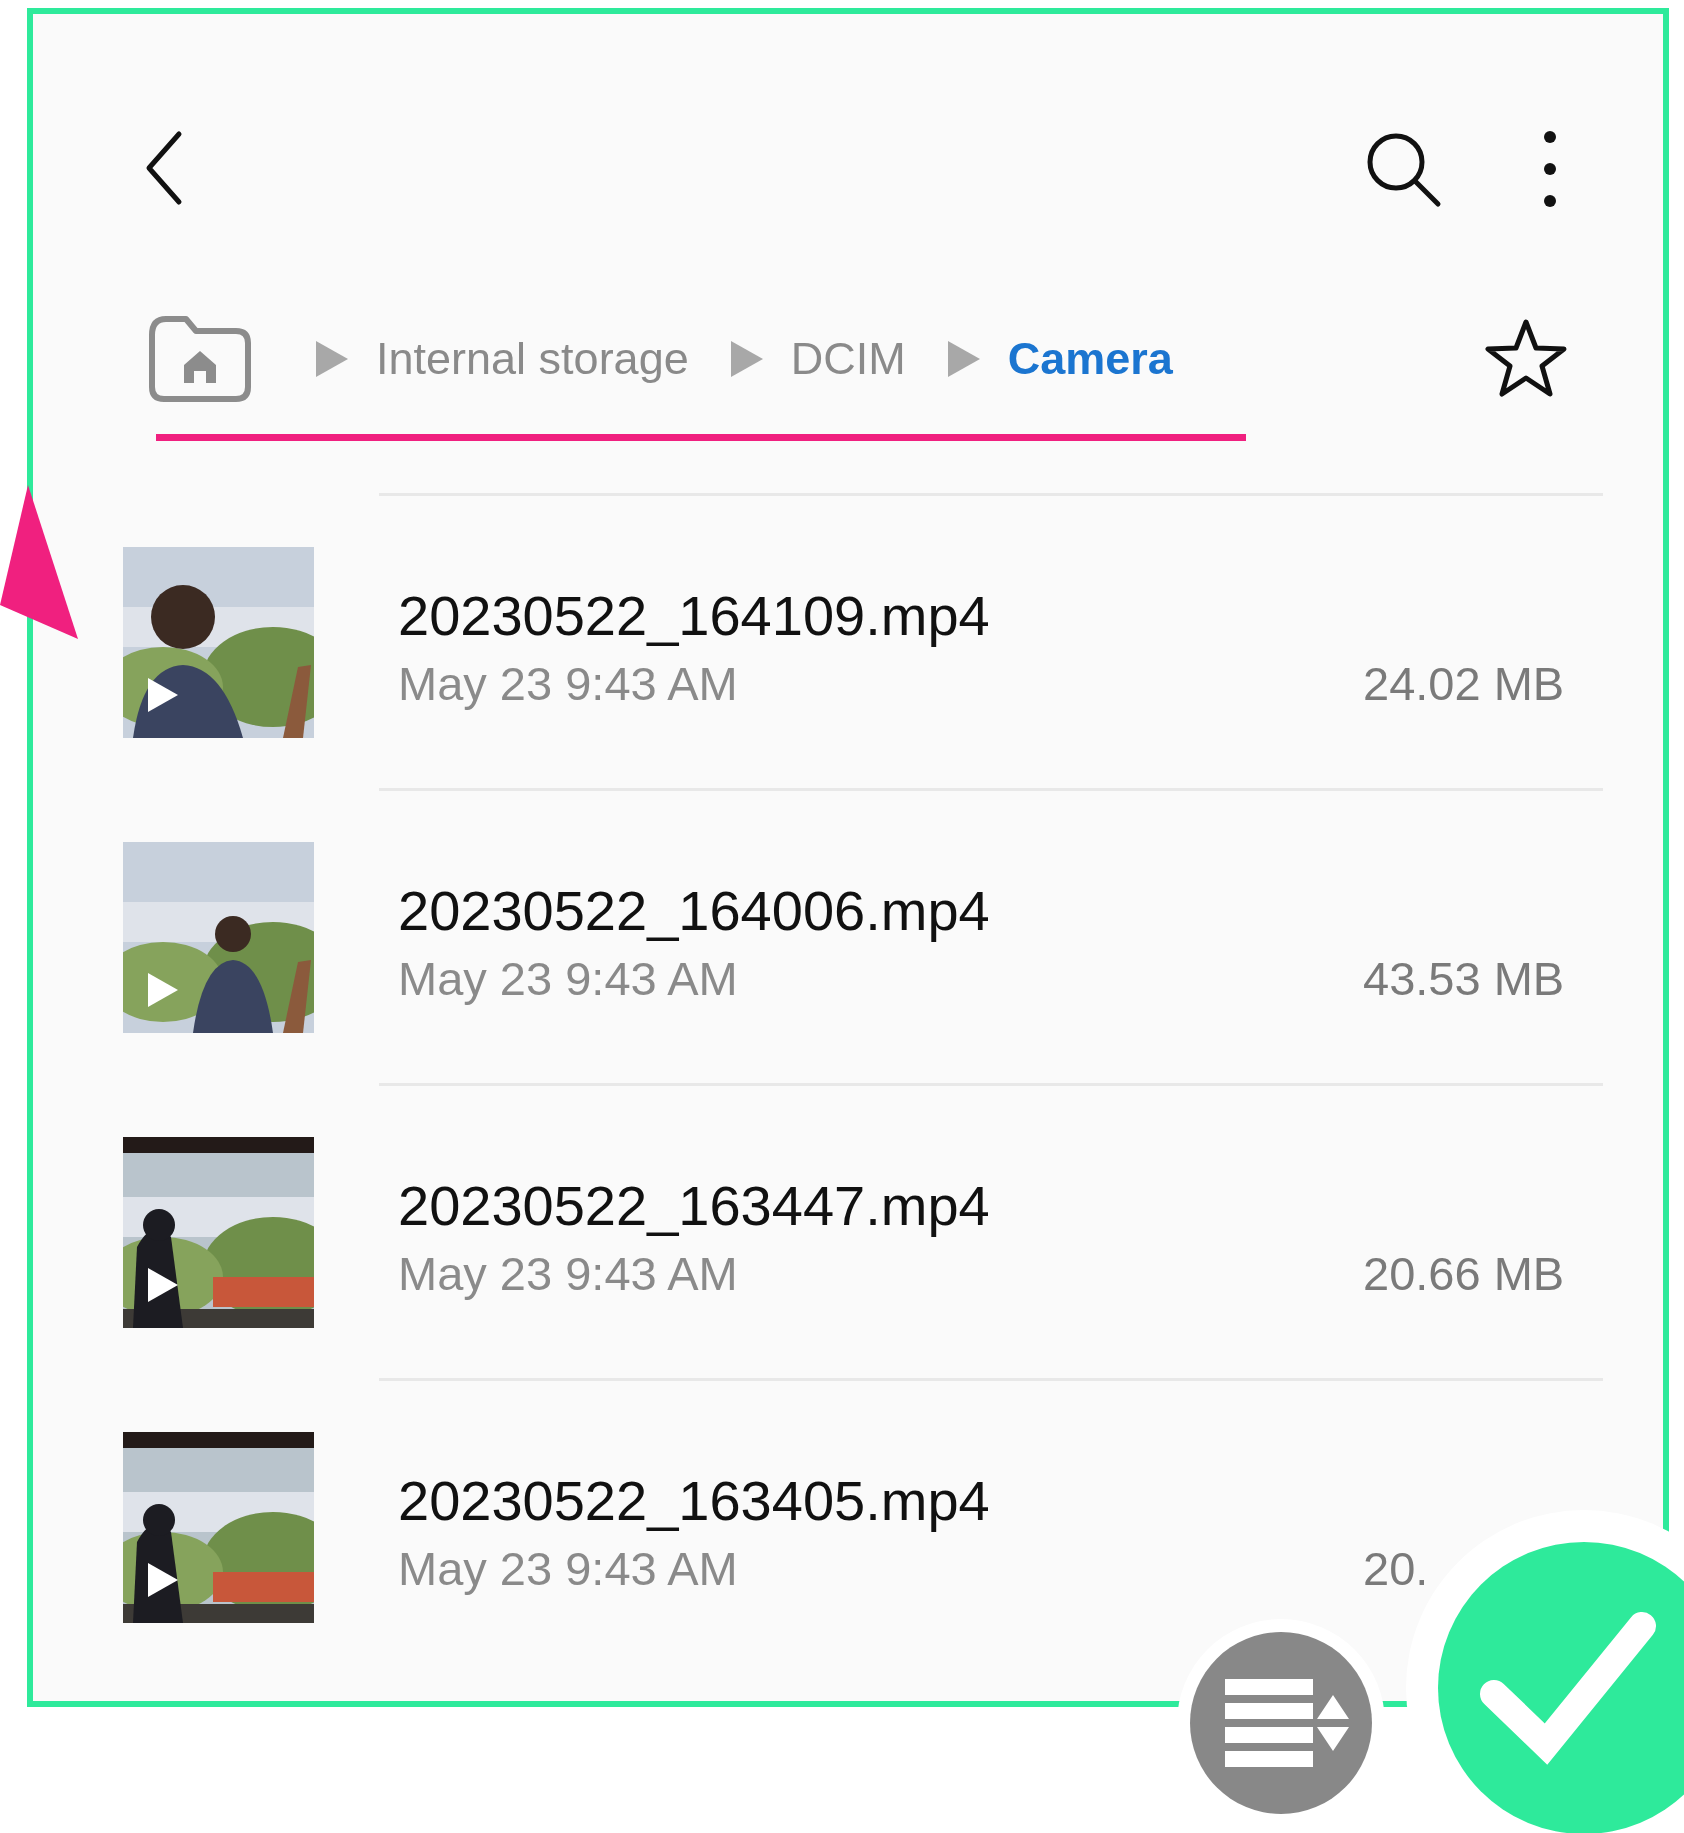  Describe the element at coordinates (1464, 1273) in the screenshot. I see `file-size: 20.66 MB` at that location.